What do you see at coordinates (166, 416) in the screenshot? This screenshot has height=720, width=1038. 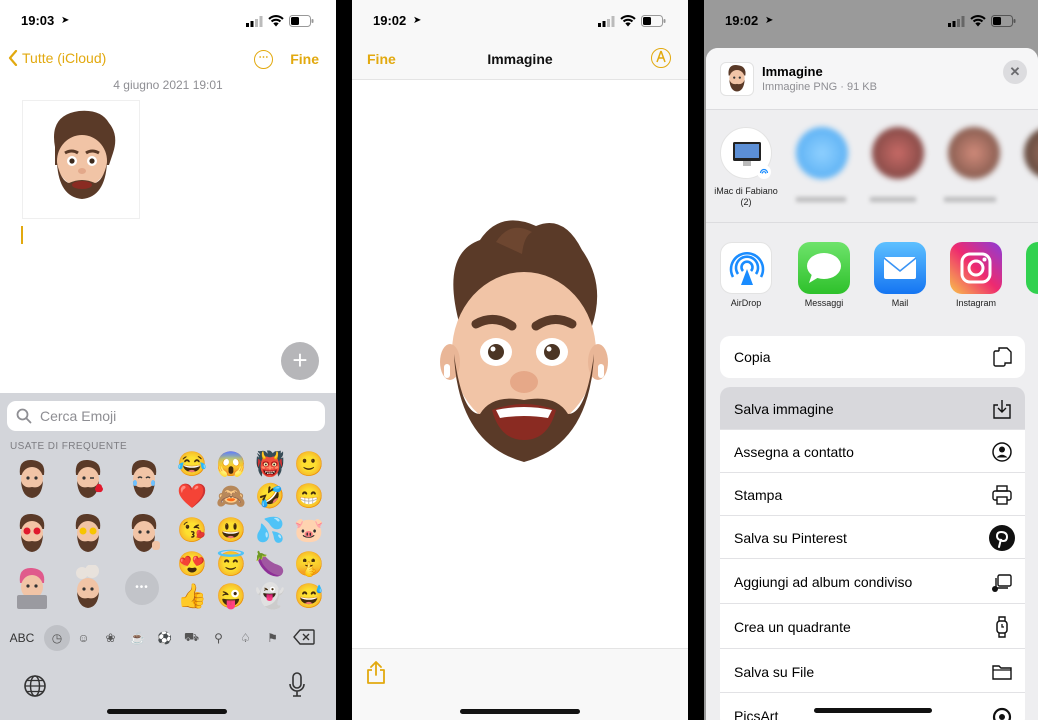 I see `emoji-search-input: Cerca Emoji` at bounding box center [166, 416].